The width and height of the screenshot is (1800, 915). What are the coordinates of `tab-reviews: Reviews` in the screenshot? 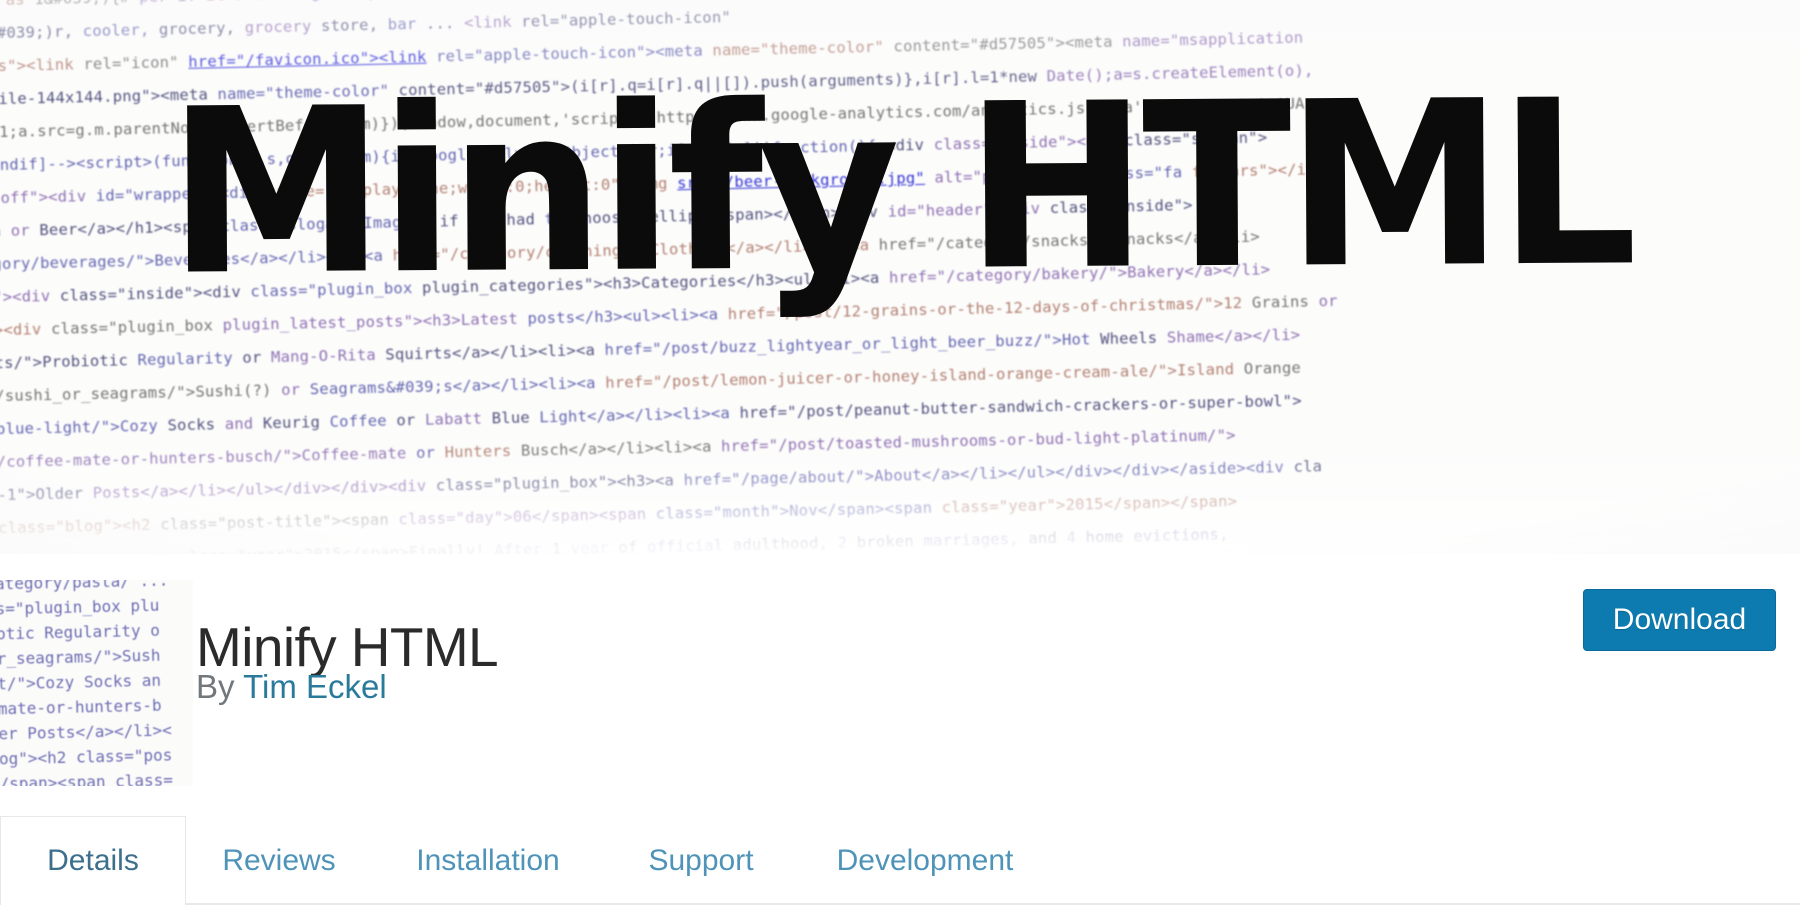 It's located at (279, 860).